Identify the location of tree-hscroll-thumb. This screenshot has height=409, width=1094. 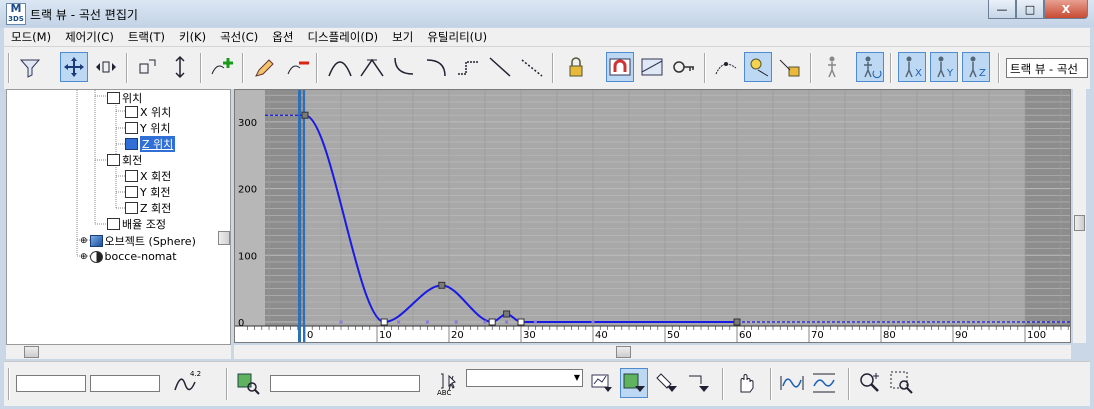
(31, 352).